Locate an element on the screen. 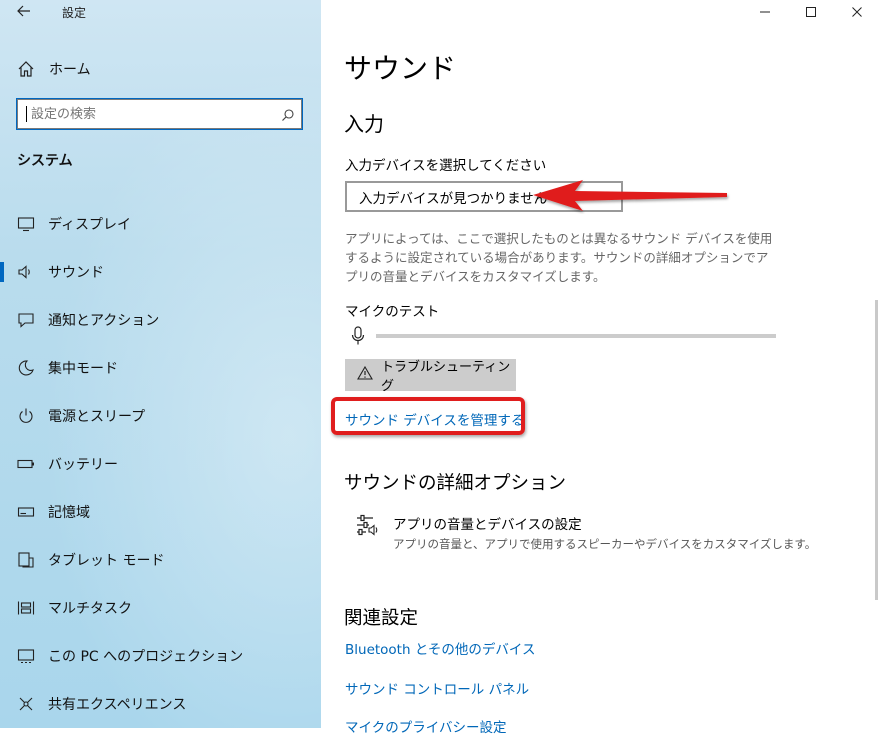 The height and width of the screenshot is (736, 880). speaker-icon is located at coordinates (26, 272).